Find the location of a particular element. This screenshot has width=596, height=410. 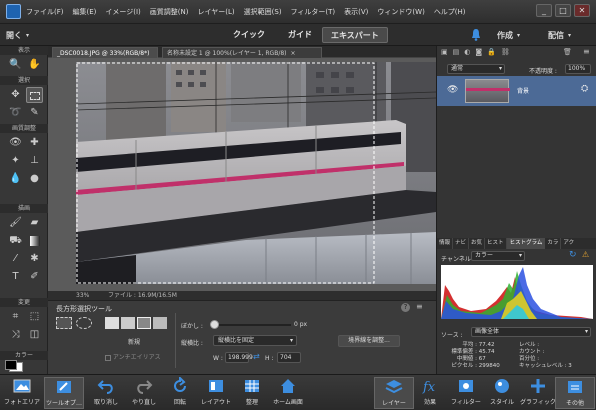

width-input: 198.999 is located at coordinates (239, 357).